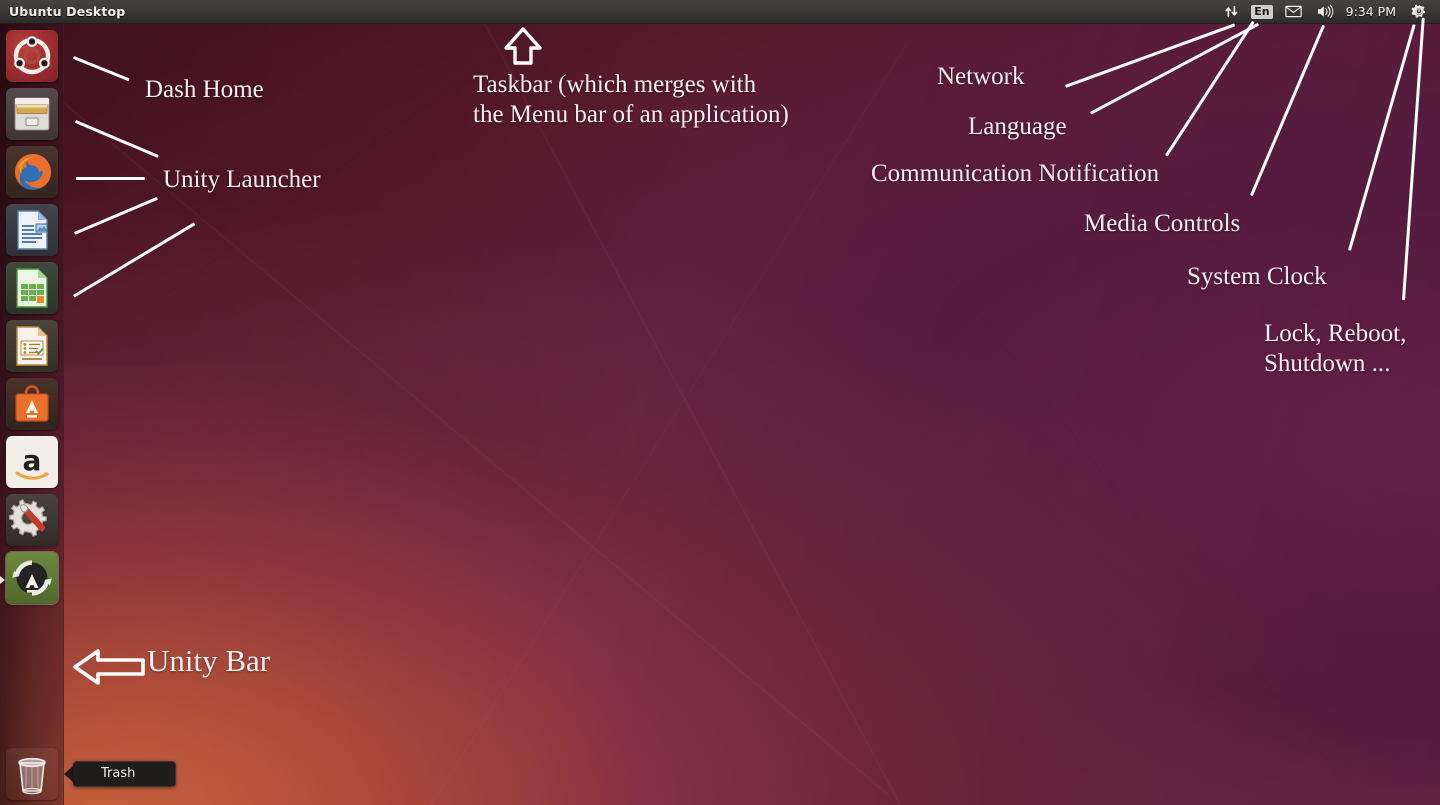  What do you see at coordinates (523, 46) in the screenshot?
I see `taskbar-up-arrow-icon` at bounding box center [523, 46].